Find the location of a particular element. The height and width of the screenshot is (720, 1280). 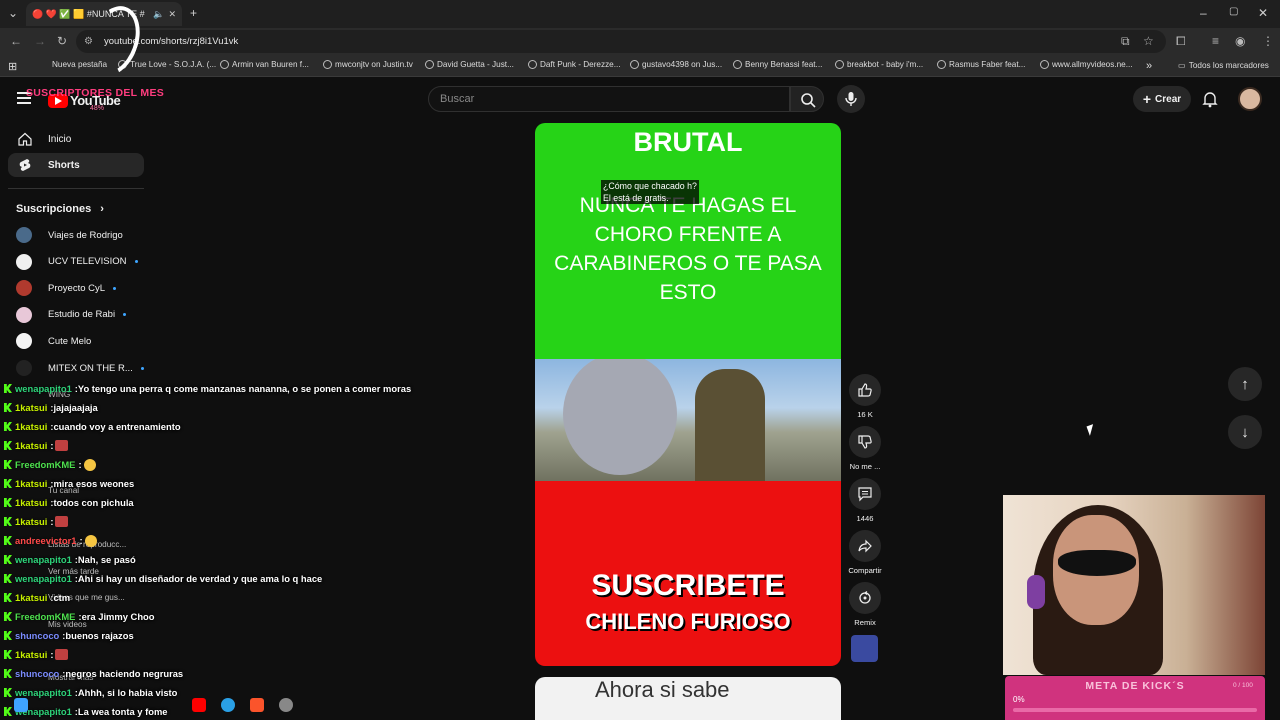

sidebar-item-shorts: Shorts is located at coordinates (76, 165).